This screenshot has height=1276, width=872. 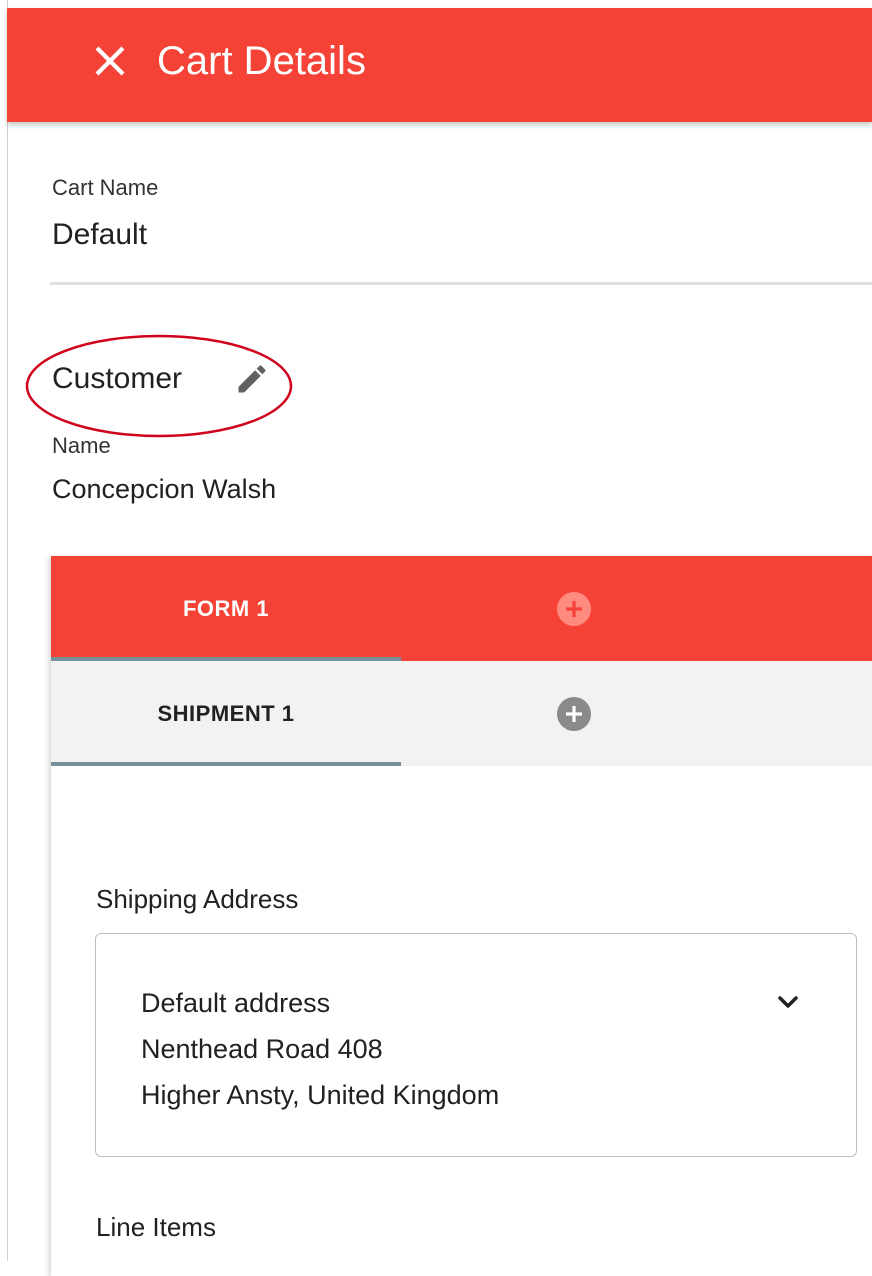 I want to click on left-border, so click(x=7, y=630).